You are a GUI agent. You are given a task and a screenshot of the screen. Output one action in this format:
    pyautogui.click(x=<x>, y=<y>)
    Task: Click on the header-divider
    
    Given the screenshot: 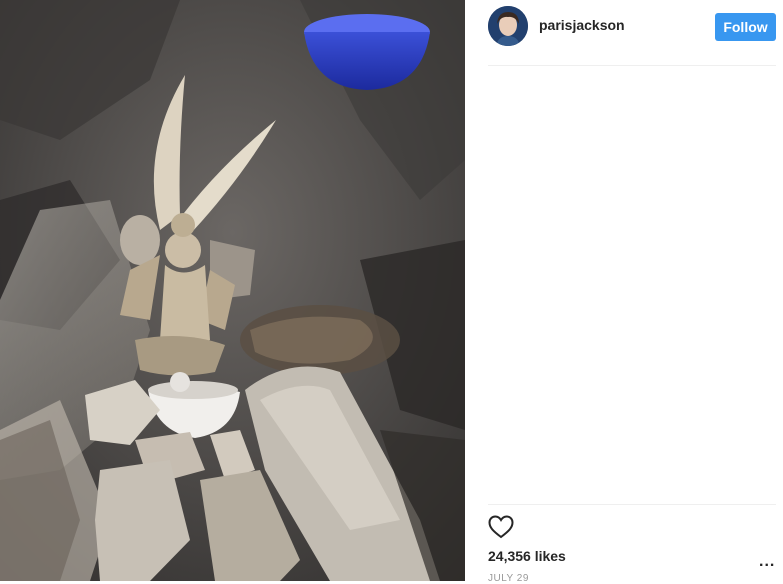 What is the action you would take?
    pyautogui.click(x=632, y=65)
    